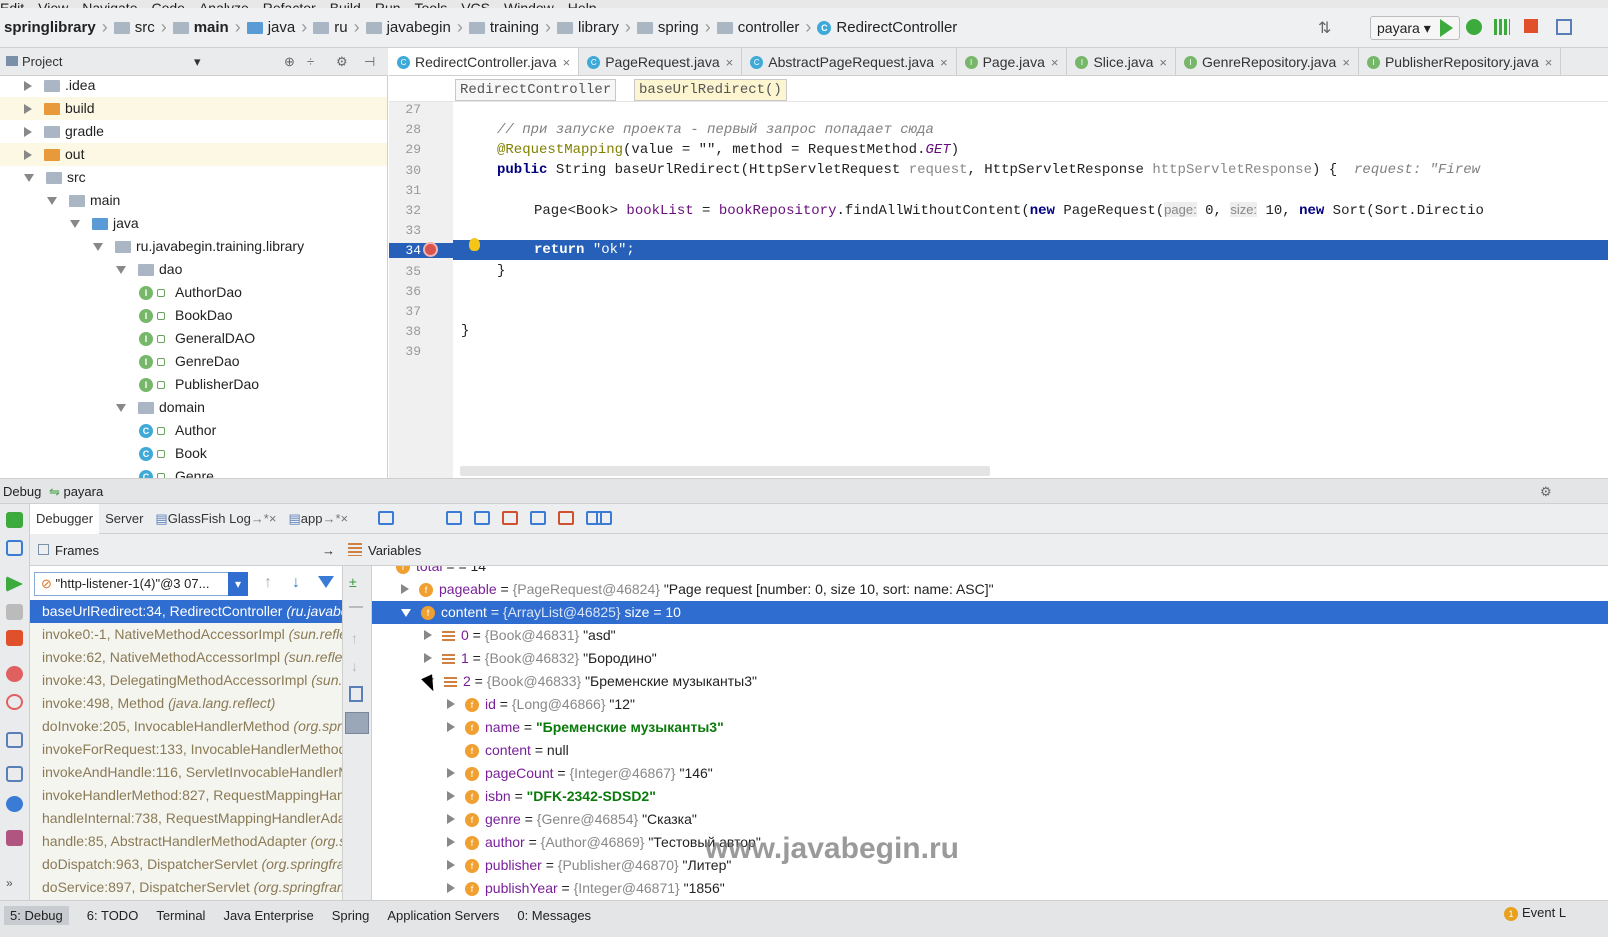  I want to click on evaluate-expression-icon, so click(604, 518).